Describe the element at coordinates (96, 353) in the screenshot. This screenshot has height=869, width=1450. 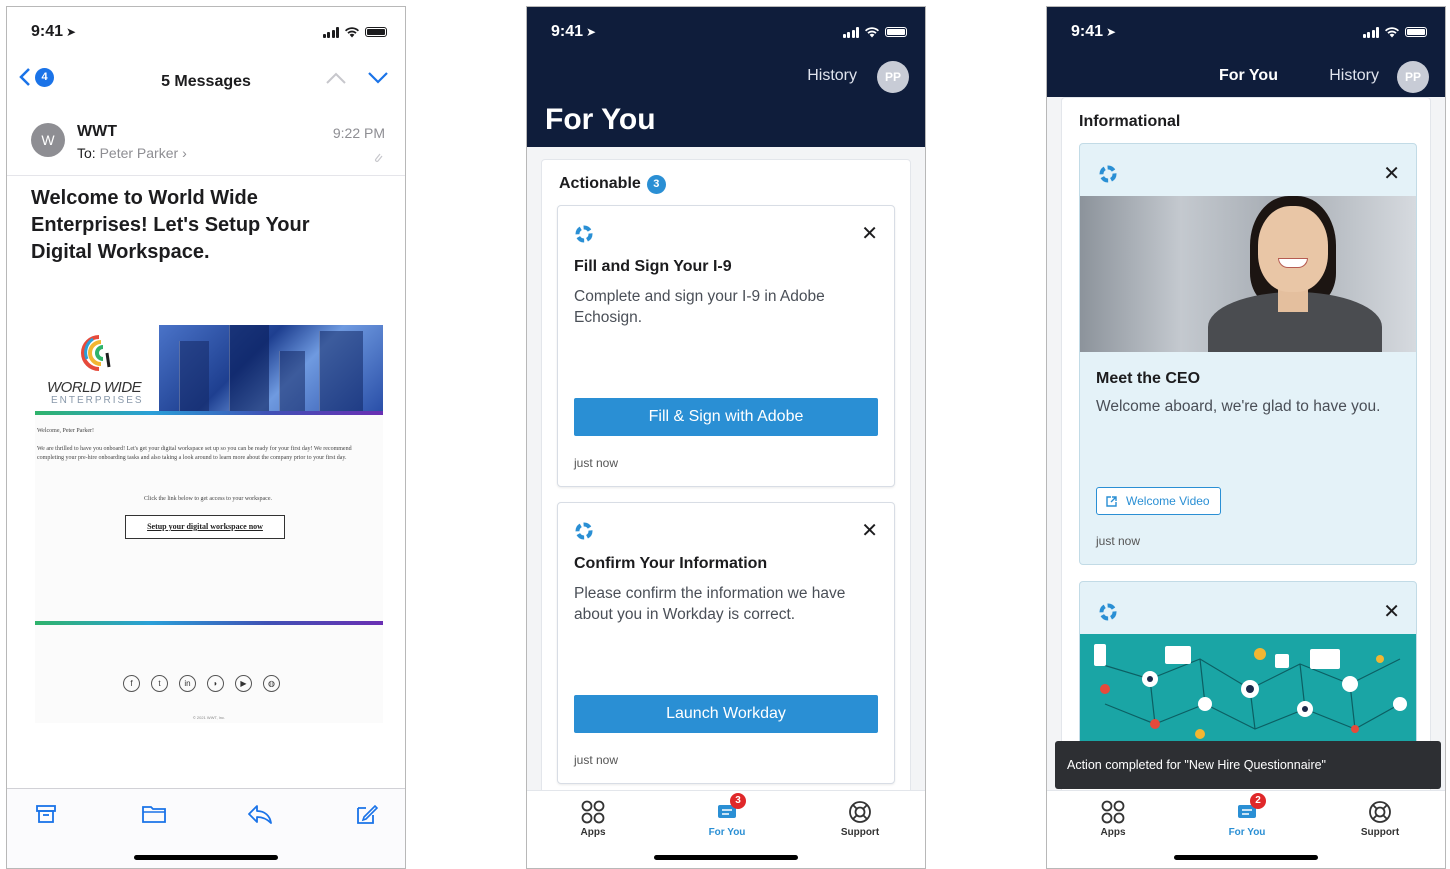
I see `world-wide-logo-icon` at that location.